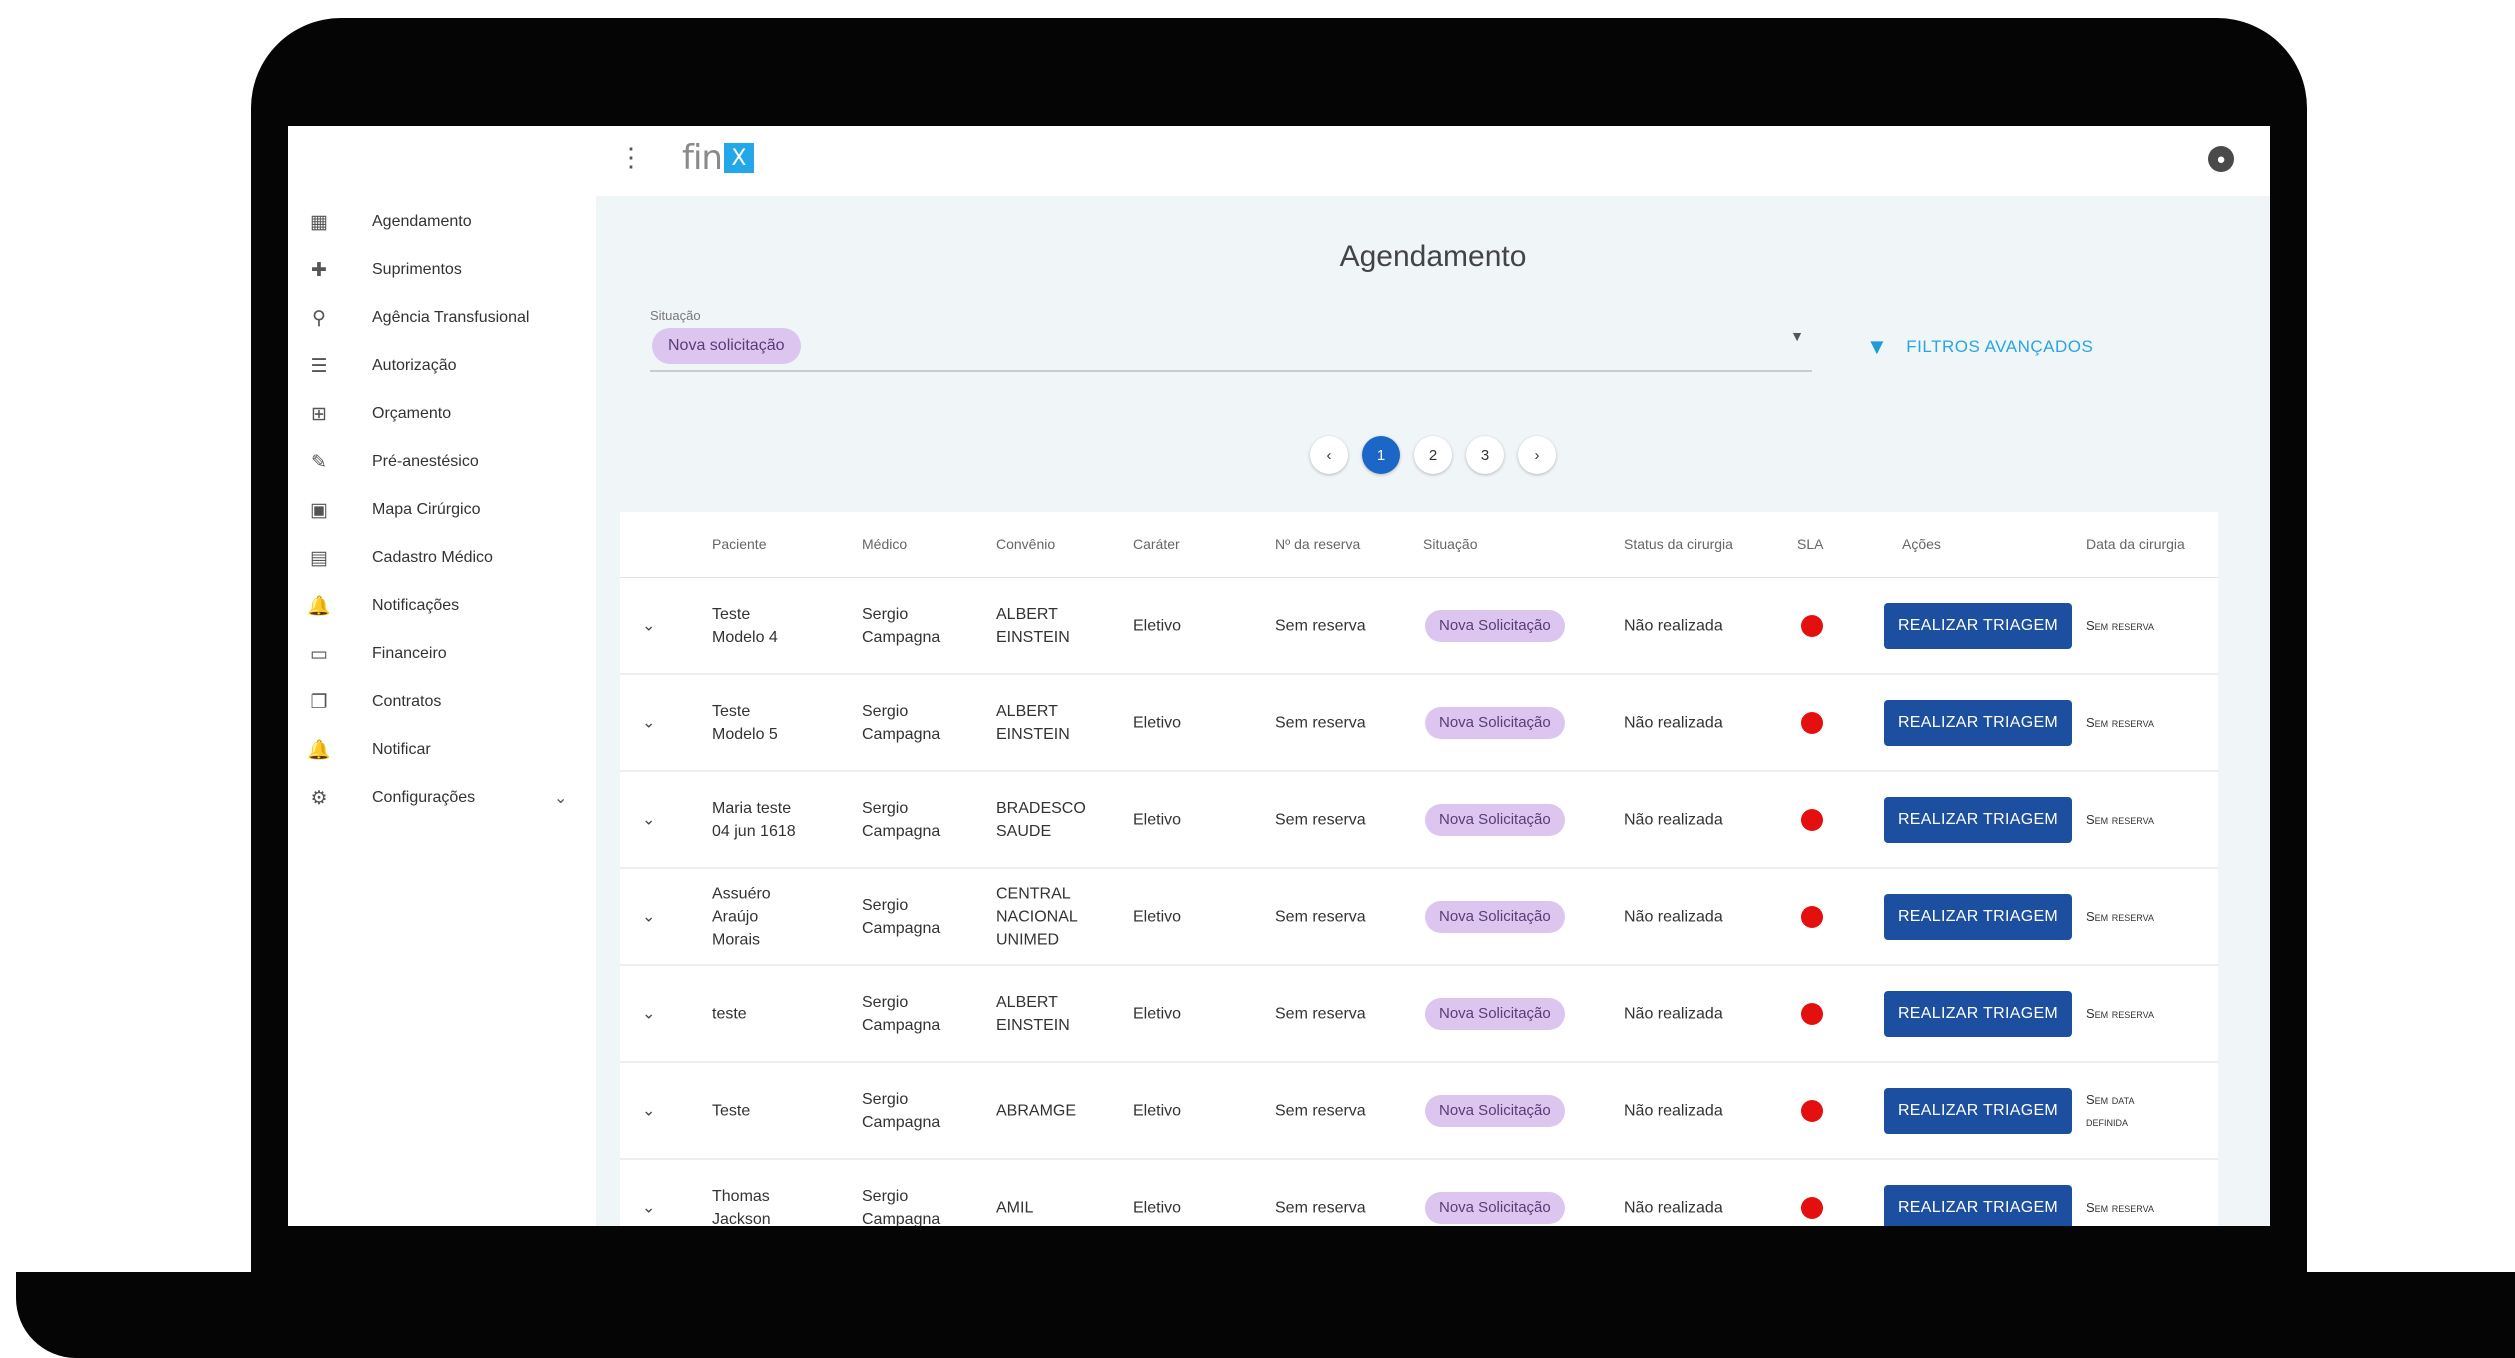  Describe the element at coordinates (442, 270) in the screenshot. I see `sidebar-item-suprimentos: ✚ Suprimentos` at that location.